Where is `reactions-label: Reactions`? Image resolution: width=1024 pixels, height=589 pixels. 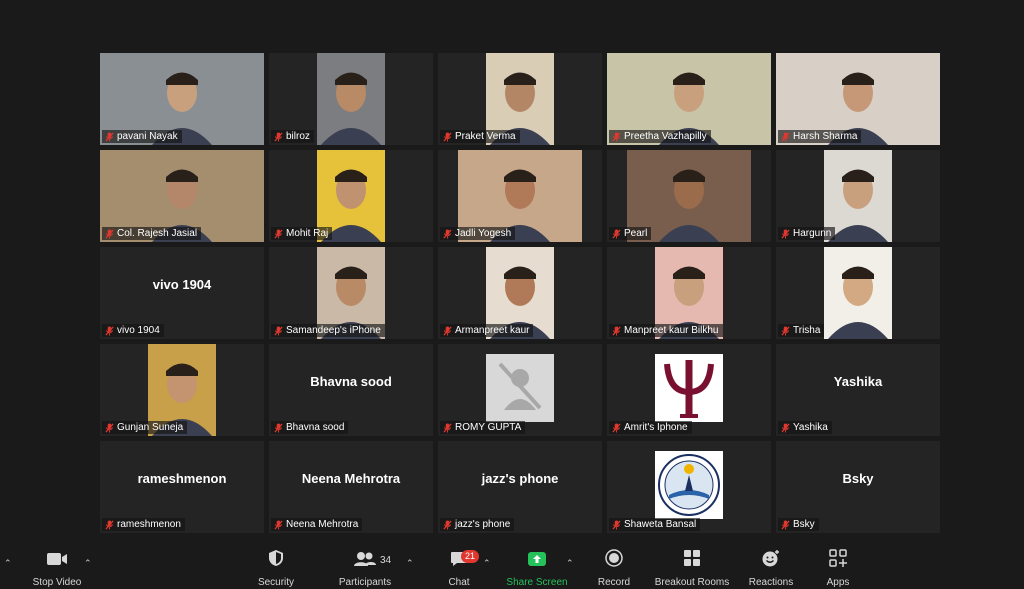
reactions-label: Reactions is located at coordinates (771, 582).